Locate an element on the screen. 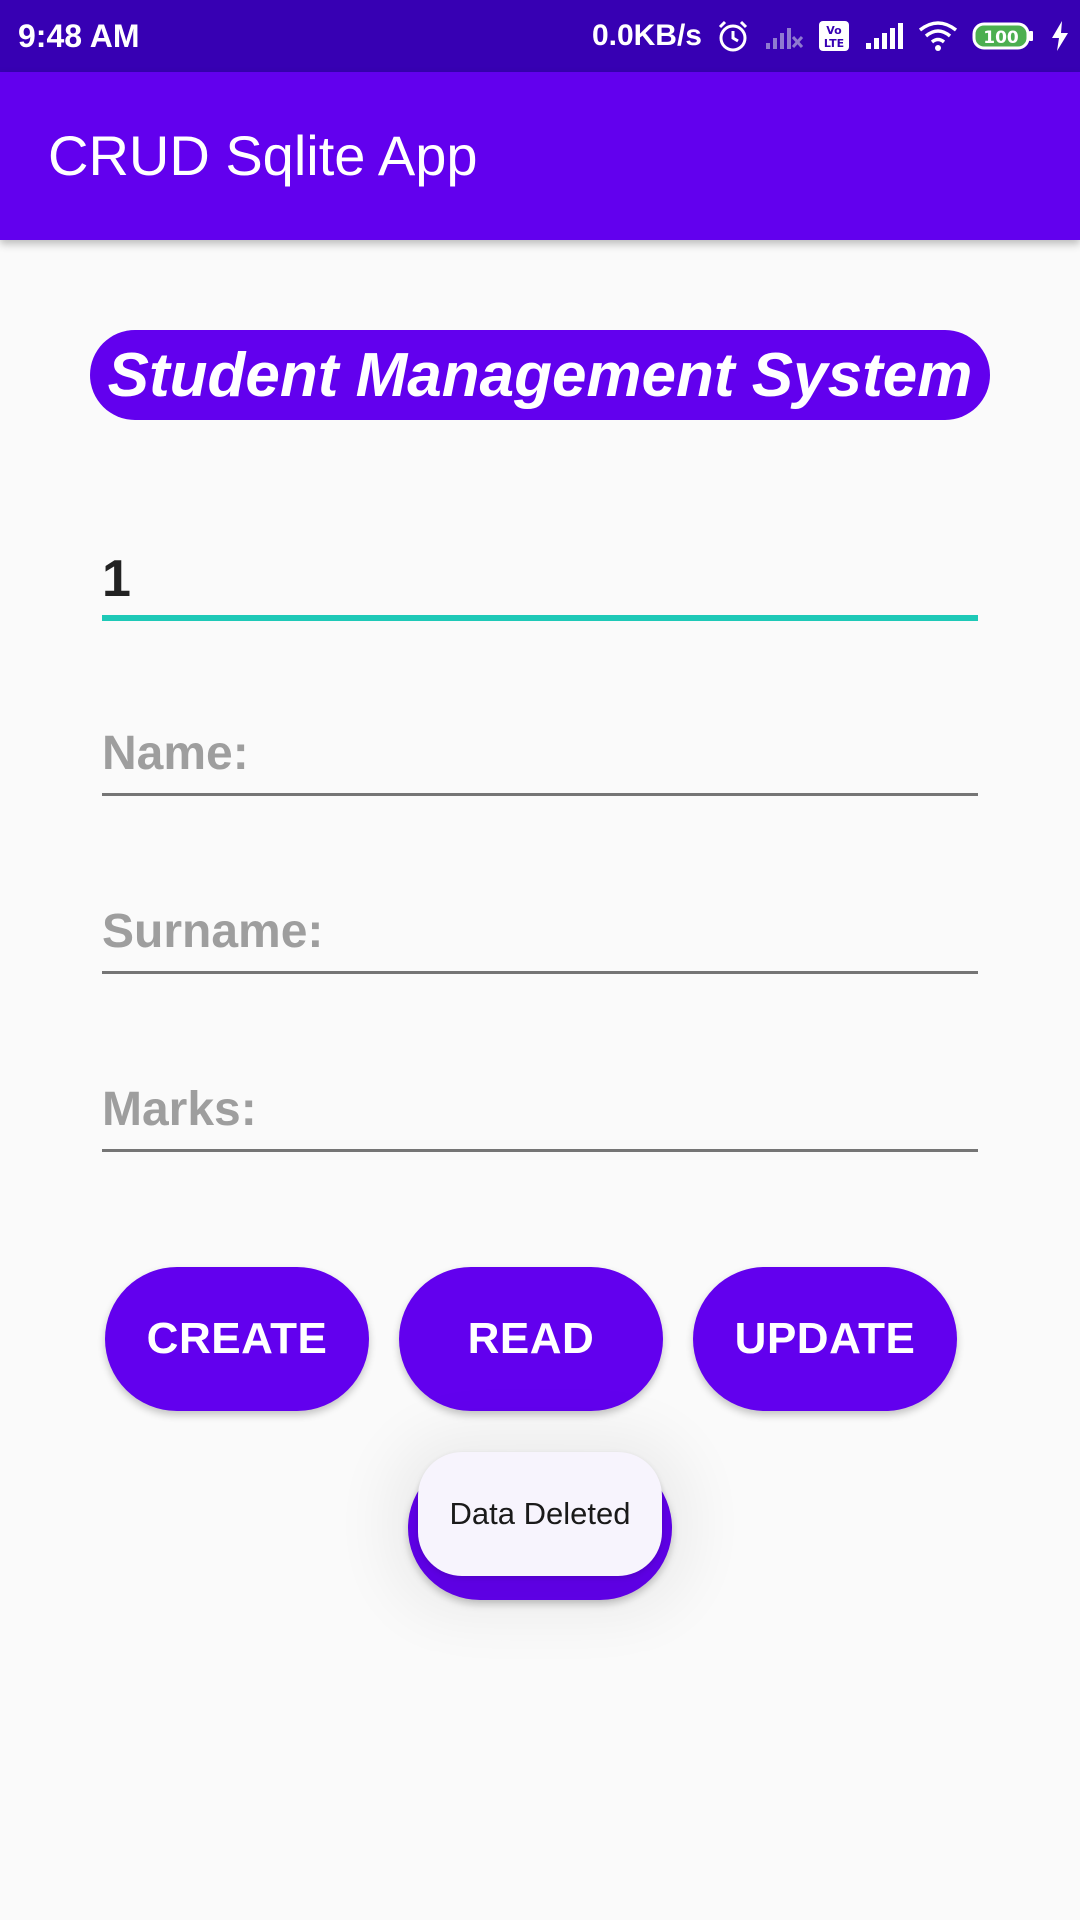 The width and height of the screenshot is (1080, 1920). status-bar: 9:48 AM 0.0KB/s Vo LTE 100 is located at coordinates (540, 36).